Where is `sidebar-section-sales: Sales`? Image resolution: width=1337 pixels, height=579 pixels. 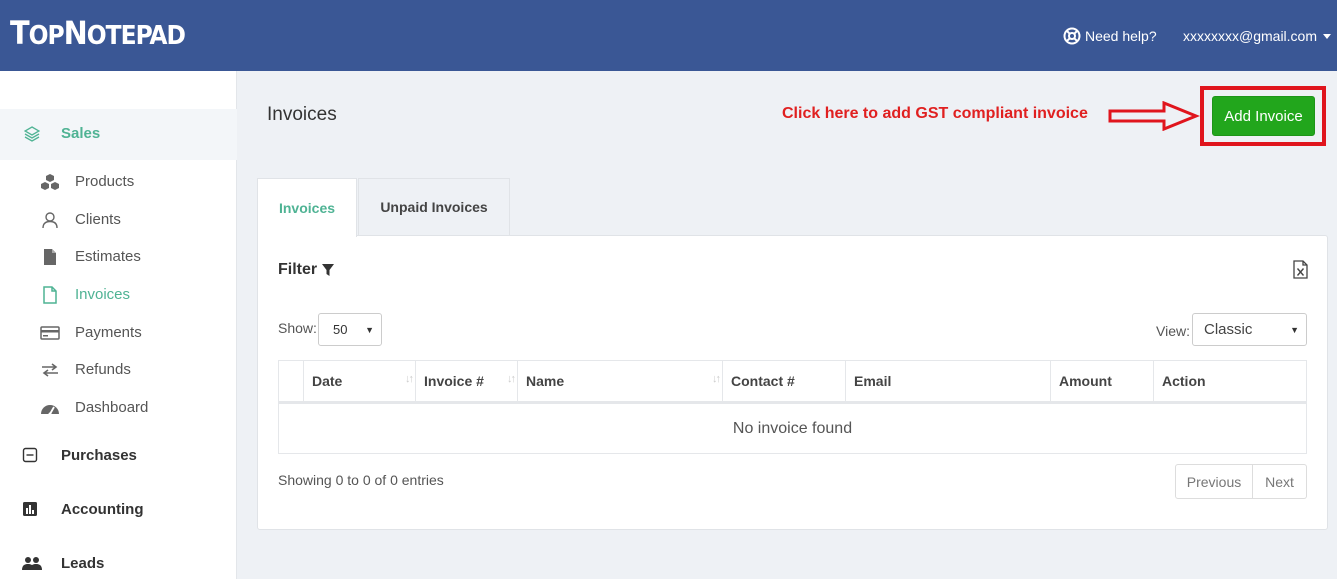 sidebar-section-sales: Sales is located at coordinates (118, 134).